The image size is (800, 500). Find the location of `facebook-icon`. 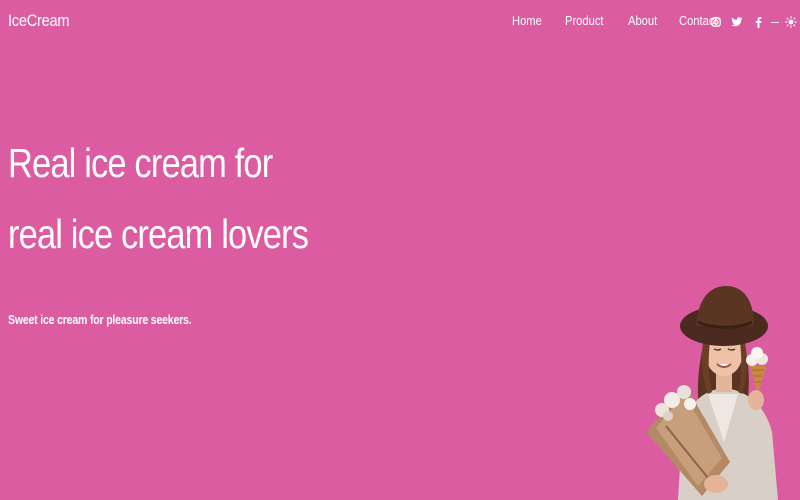

facebook-icon is located at coordinates (758, 22).